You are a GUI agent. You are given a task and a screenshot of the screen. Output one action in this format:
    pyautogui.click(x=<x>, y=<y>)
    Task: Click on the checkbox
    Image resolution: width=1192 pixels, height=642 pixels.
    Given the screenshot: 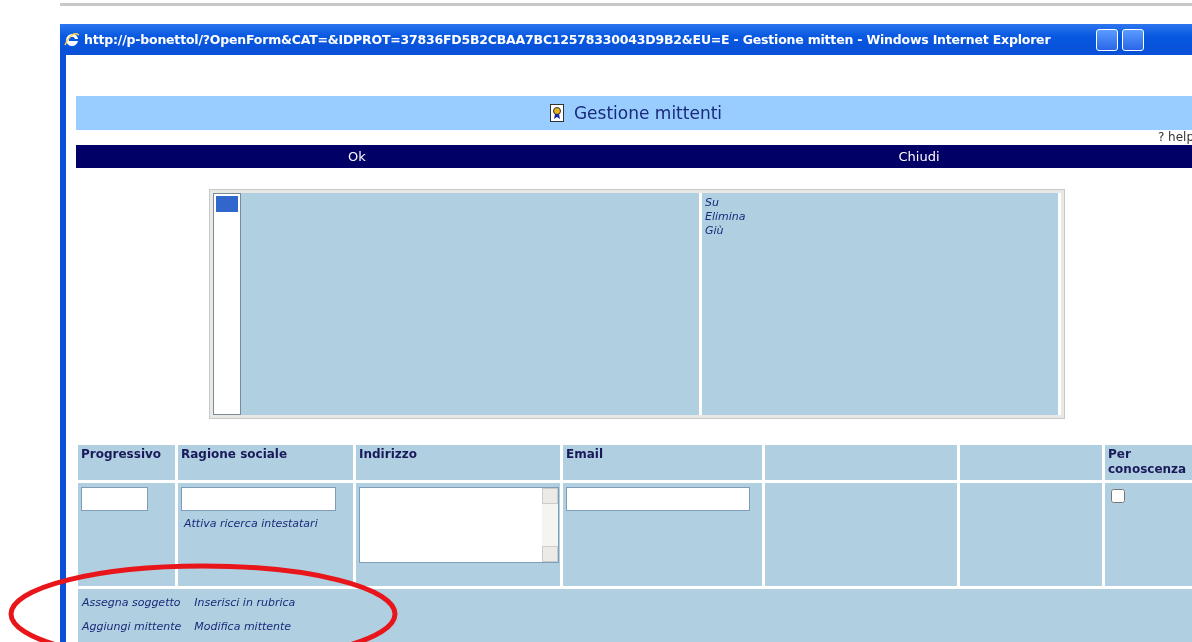 What is the action you would take?
    pyautogui.click(x=1118, y=496)
    